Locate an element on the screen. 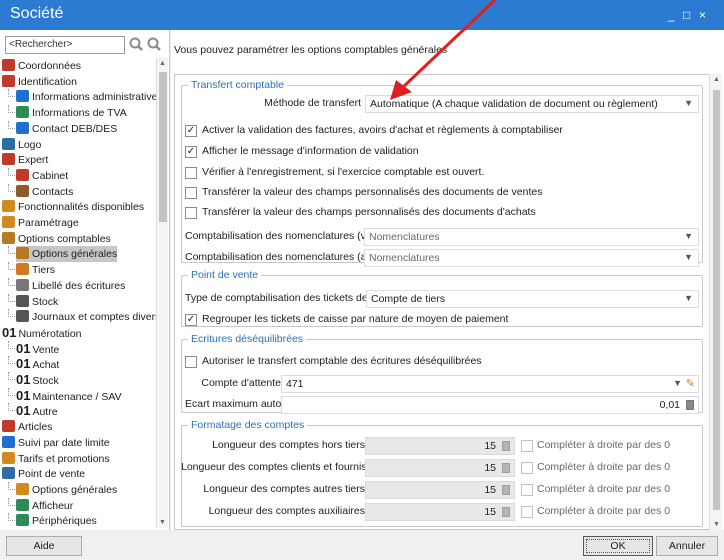  attente-select: 471 ▼ ✎ is located at coordinates (490, 384).